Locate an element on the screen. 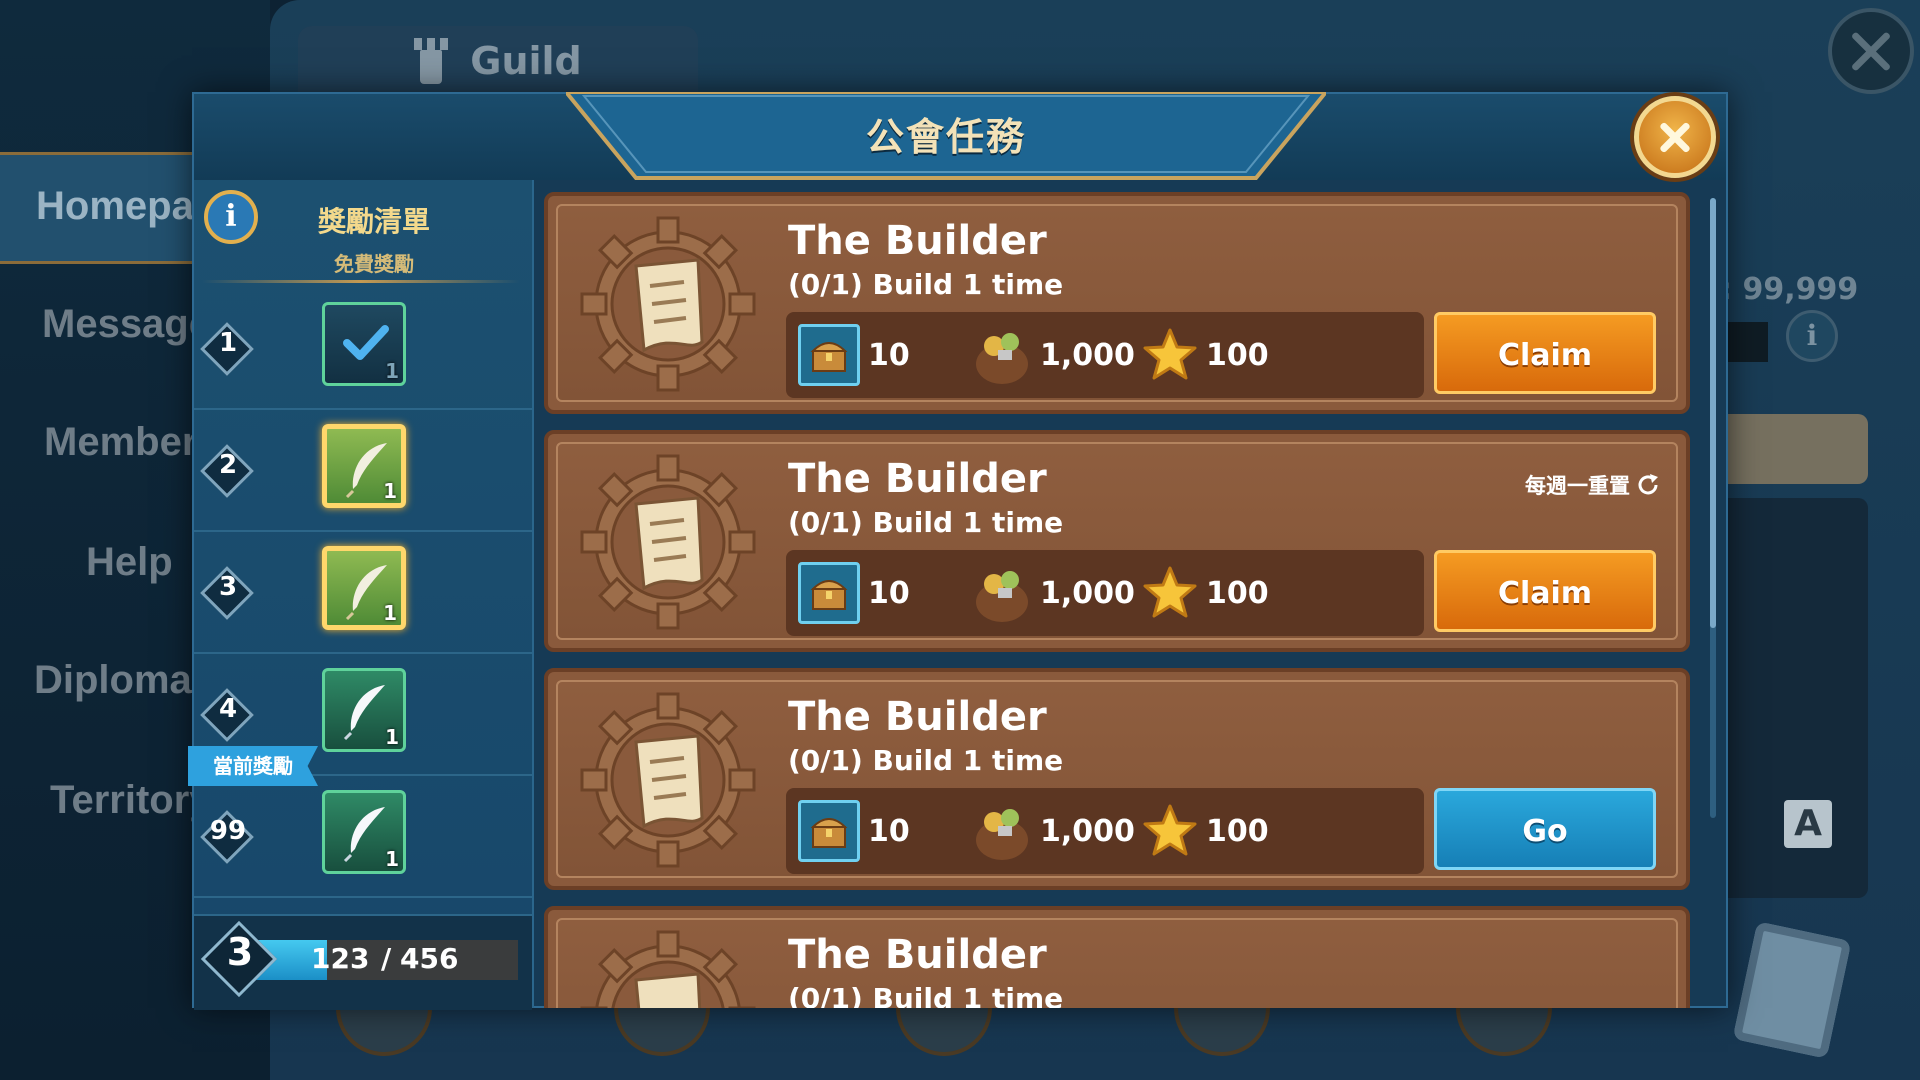  guild-tab-label: Guild is located at coordinates (526, 61).